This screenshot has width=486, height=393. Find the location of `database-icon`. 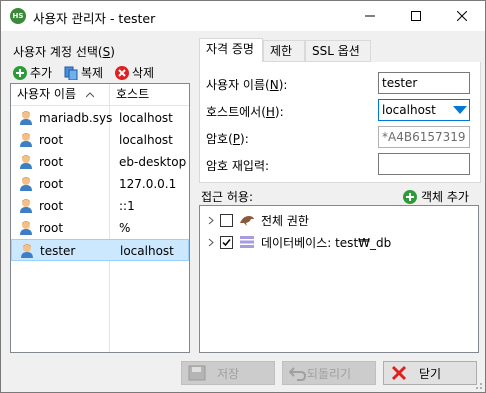

database-icon is located at coordinates (247, 242).